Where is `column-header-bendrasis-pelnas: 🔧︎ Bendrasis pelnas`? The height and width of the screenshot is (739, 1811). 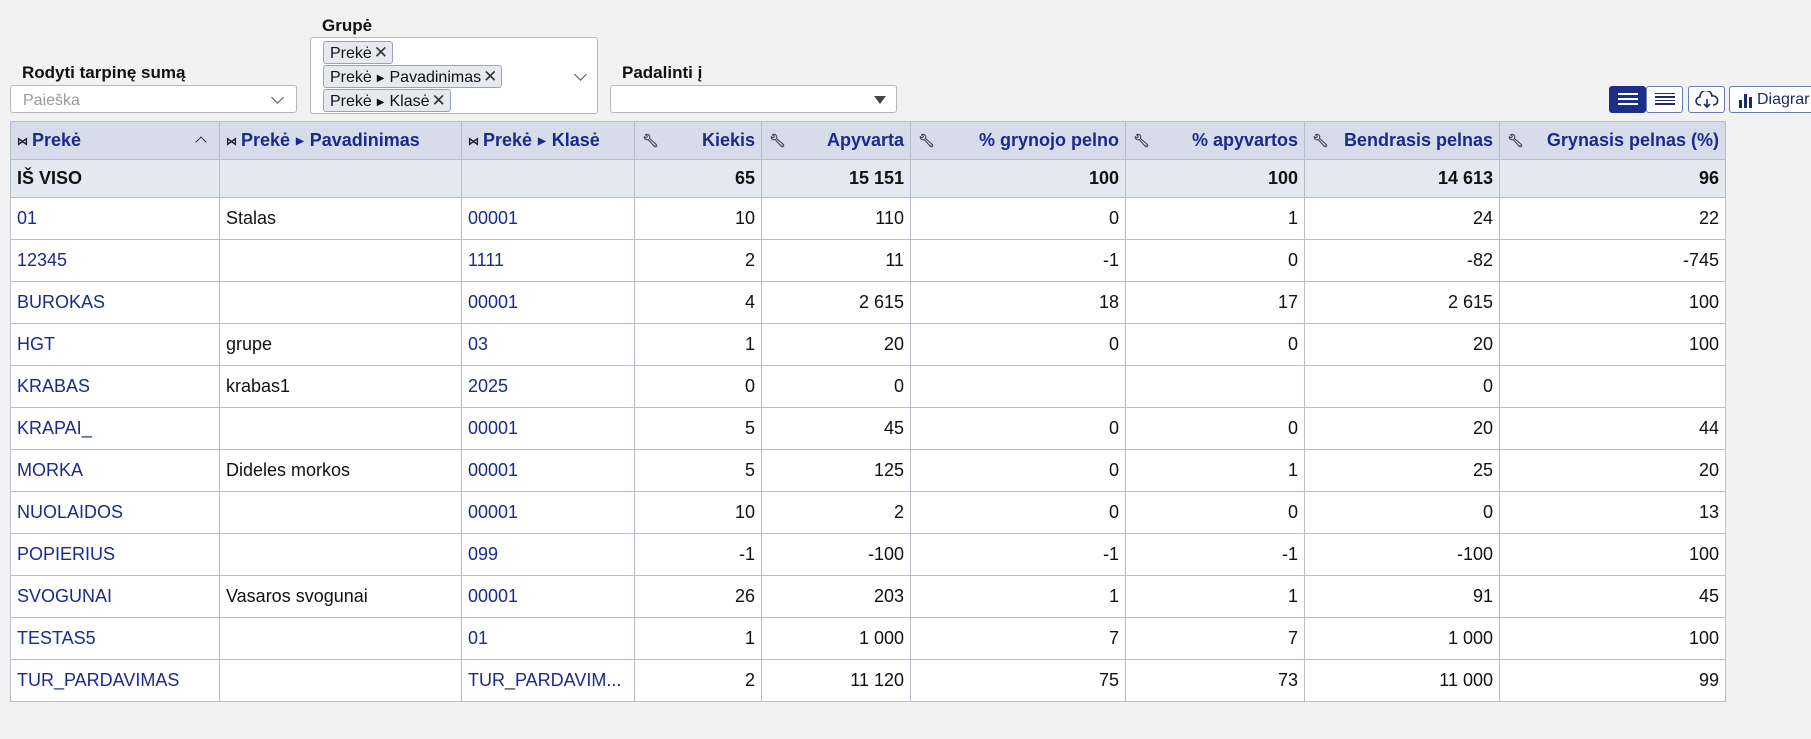 column-header-bendrasis-pelnas: 🔧︎ Bendrasis pelnas is located at coordinates (1402, 140).